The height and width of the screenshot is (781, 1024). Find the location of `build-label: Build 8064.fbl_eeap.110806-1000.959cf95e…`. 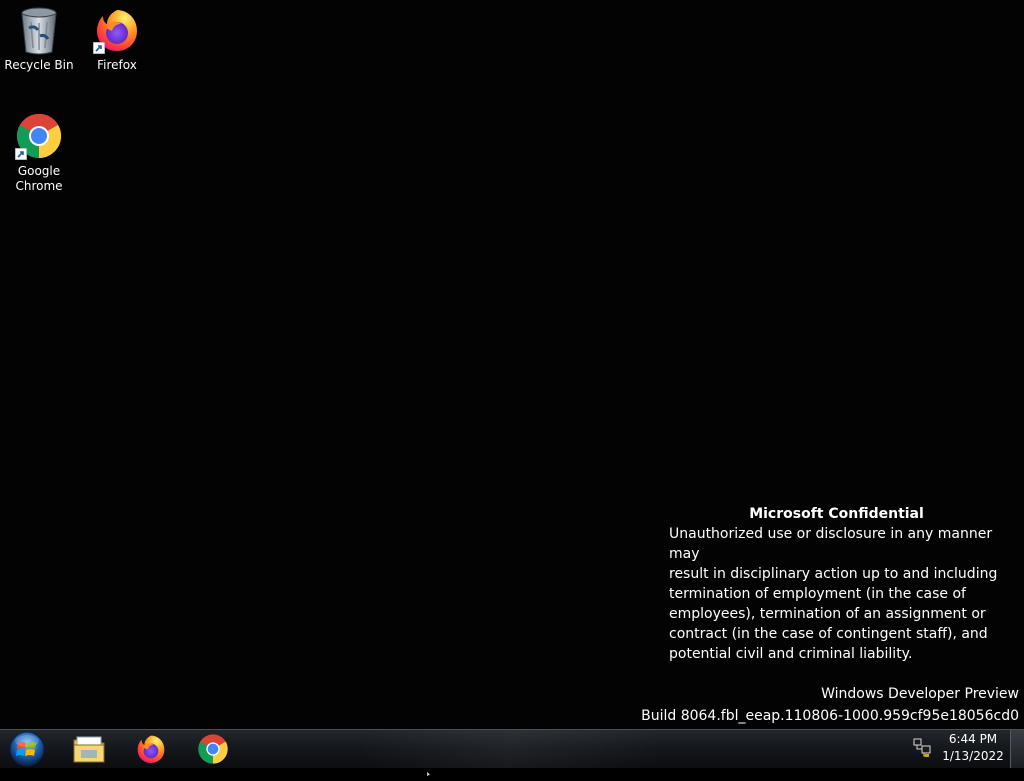

build-label: Build 8064.fbl_eeap.110806-1000.959cf95e… is located at coordinates (830, 716).